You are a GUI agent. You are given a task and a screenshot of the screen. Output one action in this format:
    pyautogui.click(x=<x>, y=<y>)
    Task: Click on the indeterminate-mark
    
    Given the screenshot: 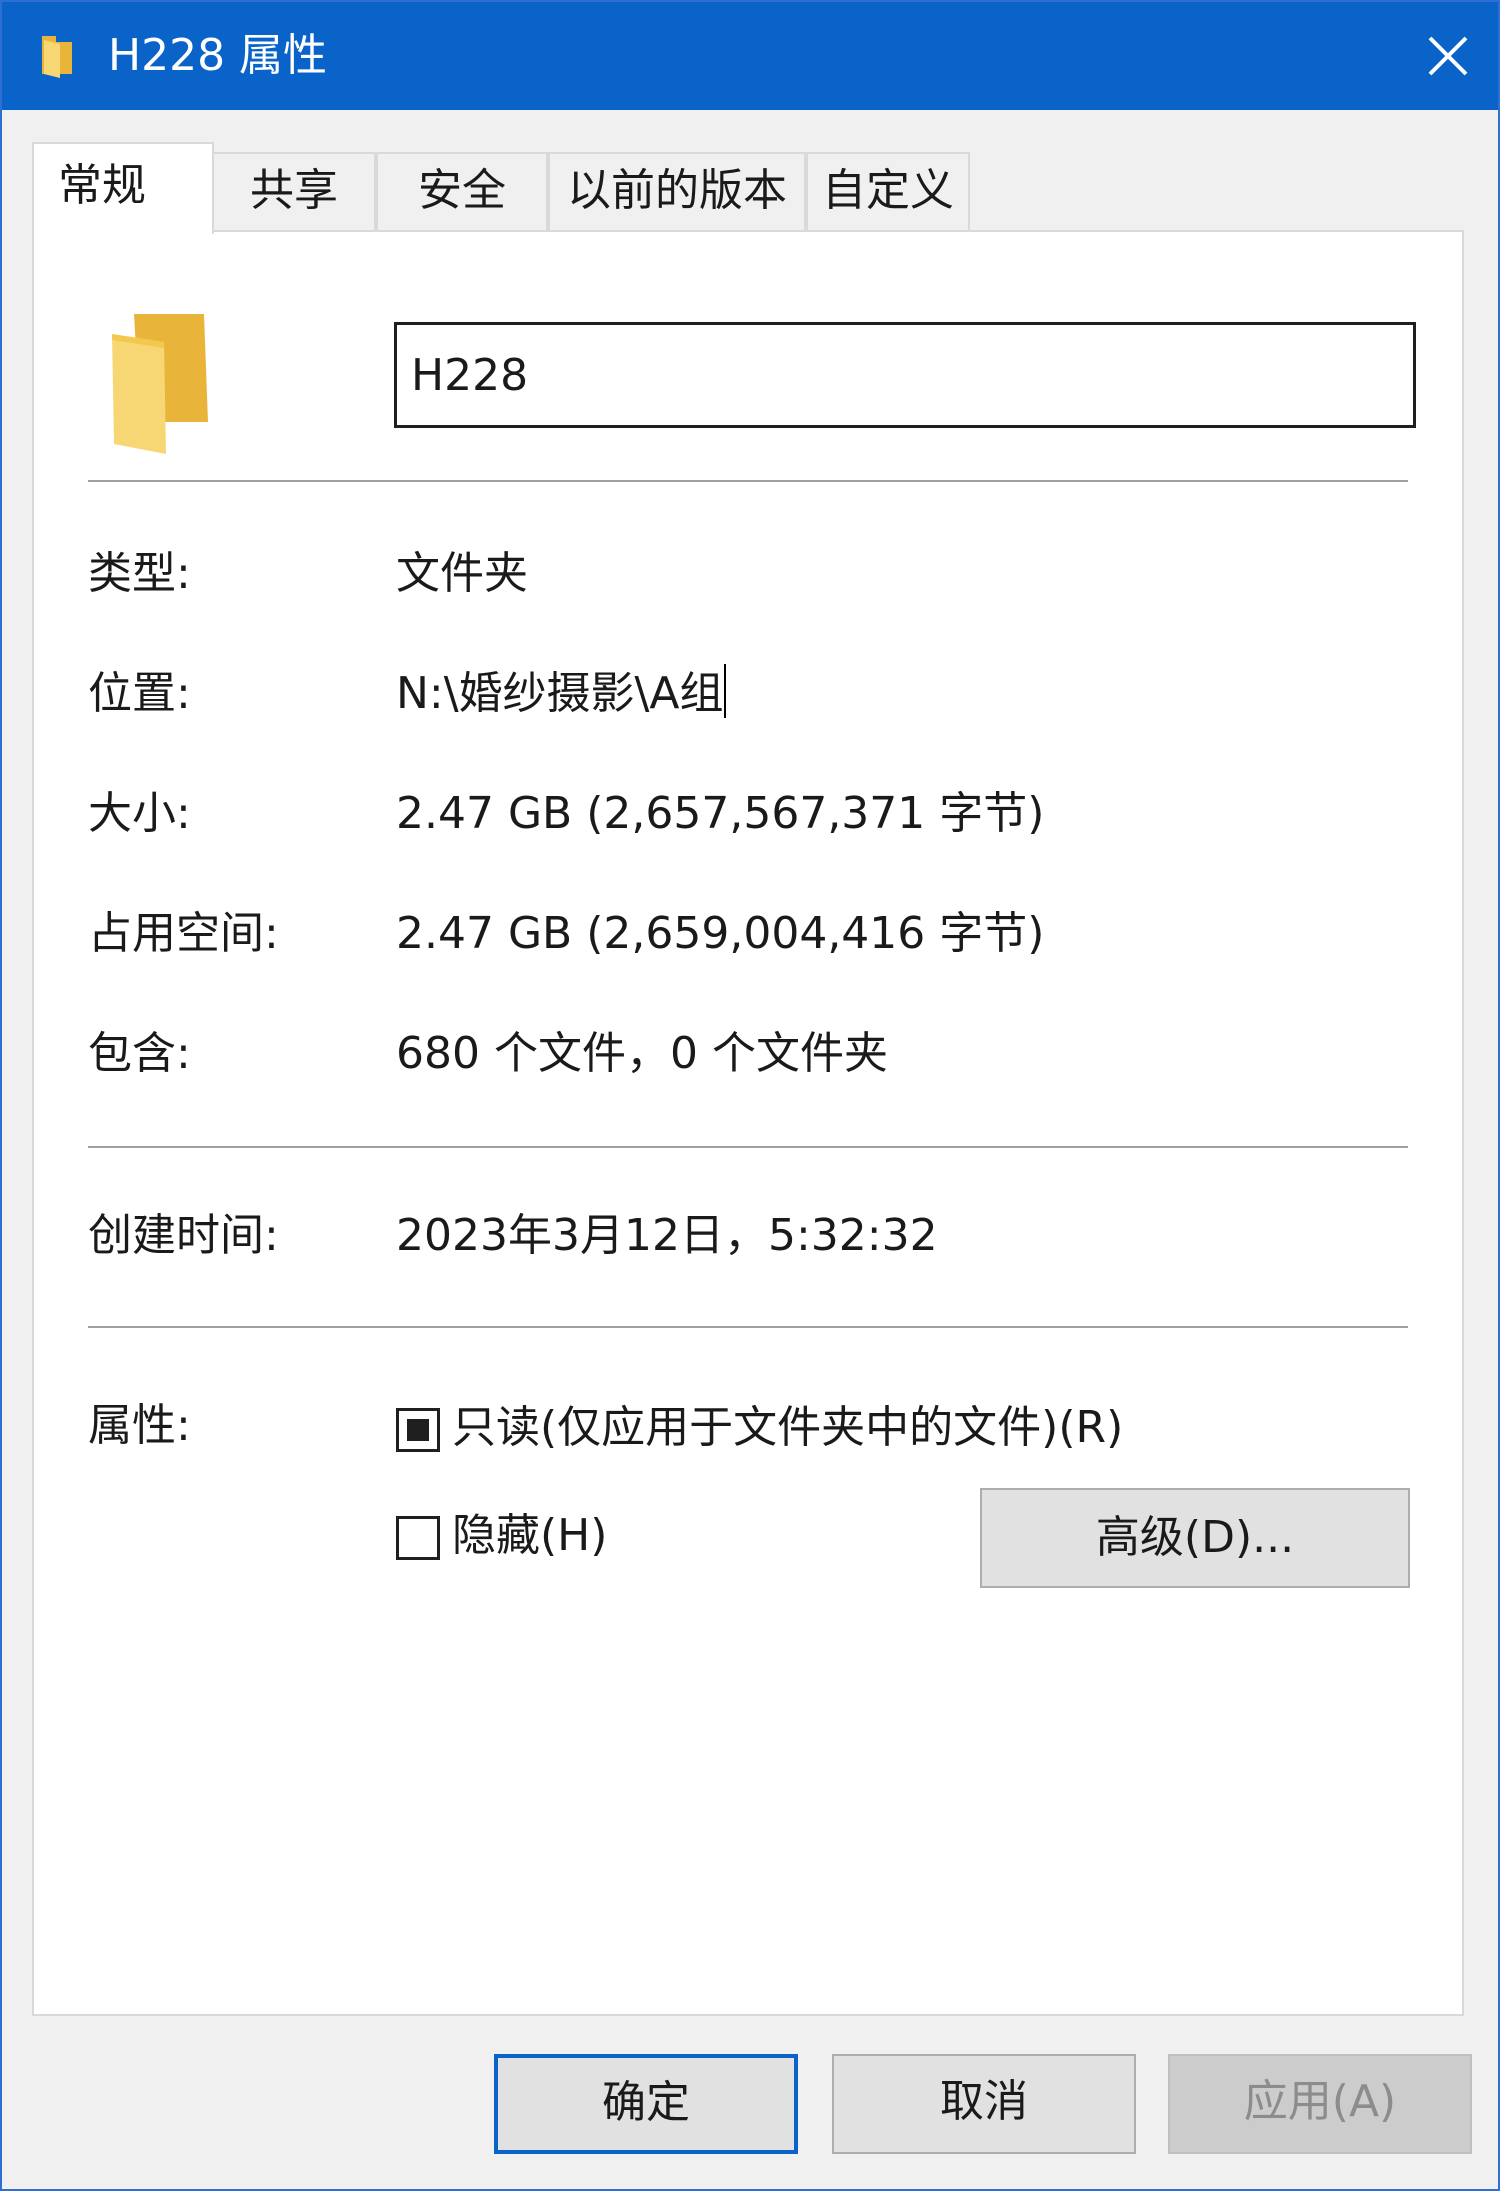 What is the action you would take?
    pyautogui.click(x=418, y=1430)
    